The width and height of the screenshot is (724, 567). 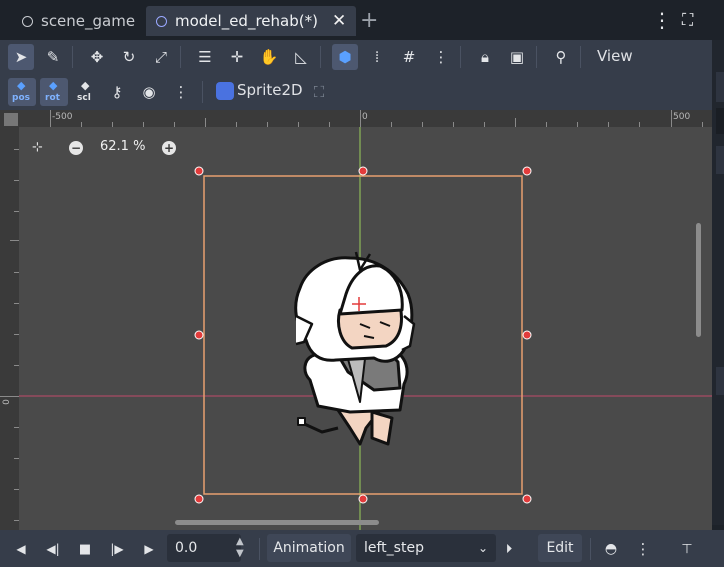 I want to click on edit-menu-label: Edit, so click(x=560, y=548).